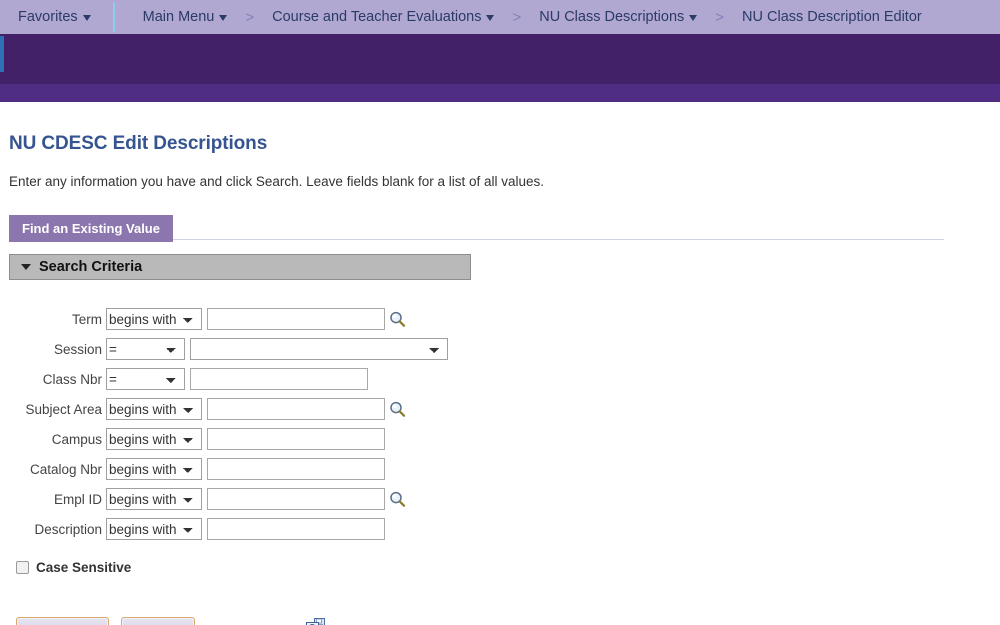 The width and height of the screenshot is (1000, 625). Describe the element at coordinates (240, 267) in the screenshot. I see `search-criteria-header: Search Criteria` at that location.